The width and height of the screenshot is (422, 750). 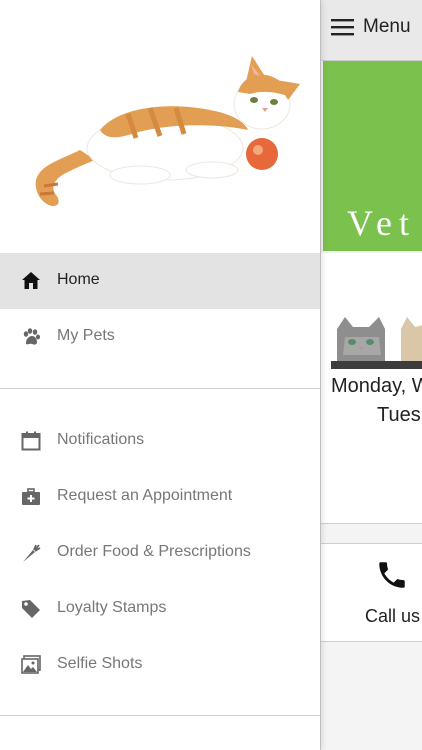 I want to click on carrot-icon, so click(x=32, y=553).